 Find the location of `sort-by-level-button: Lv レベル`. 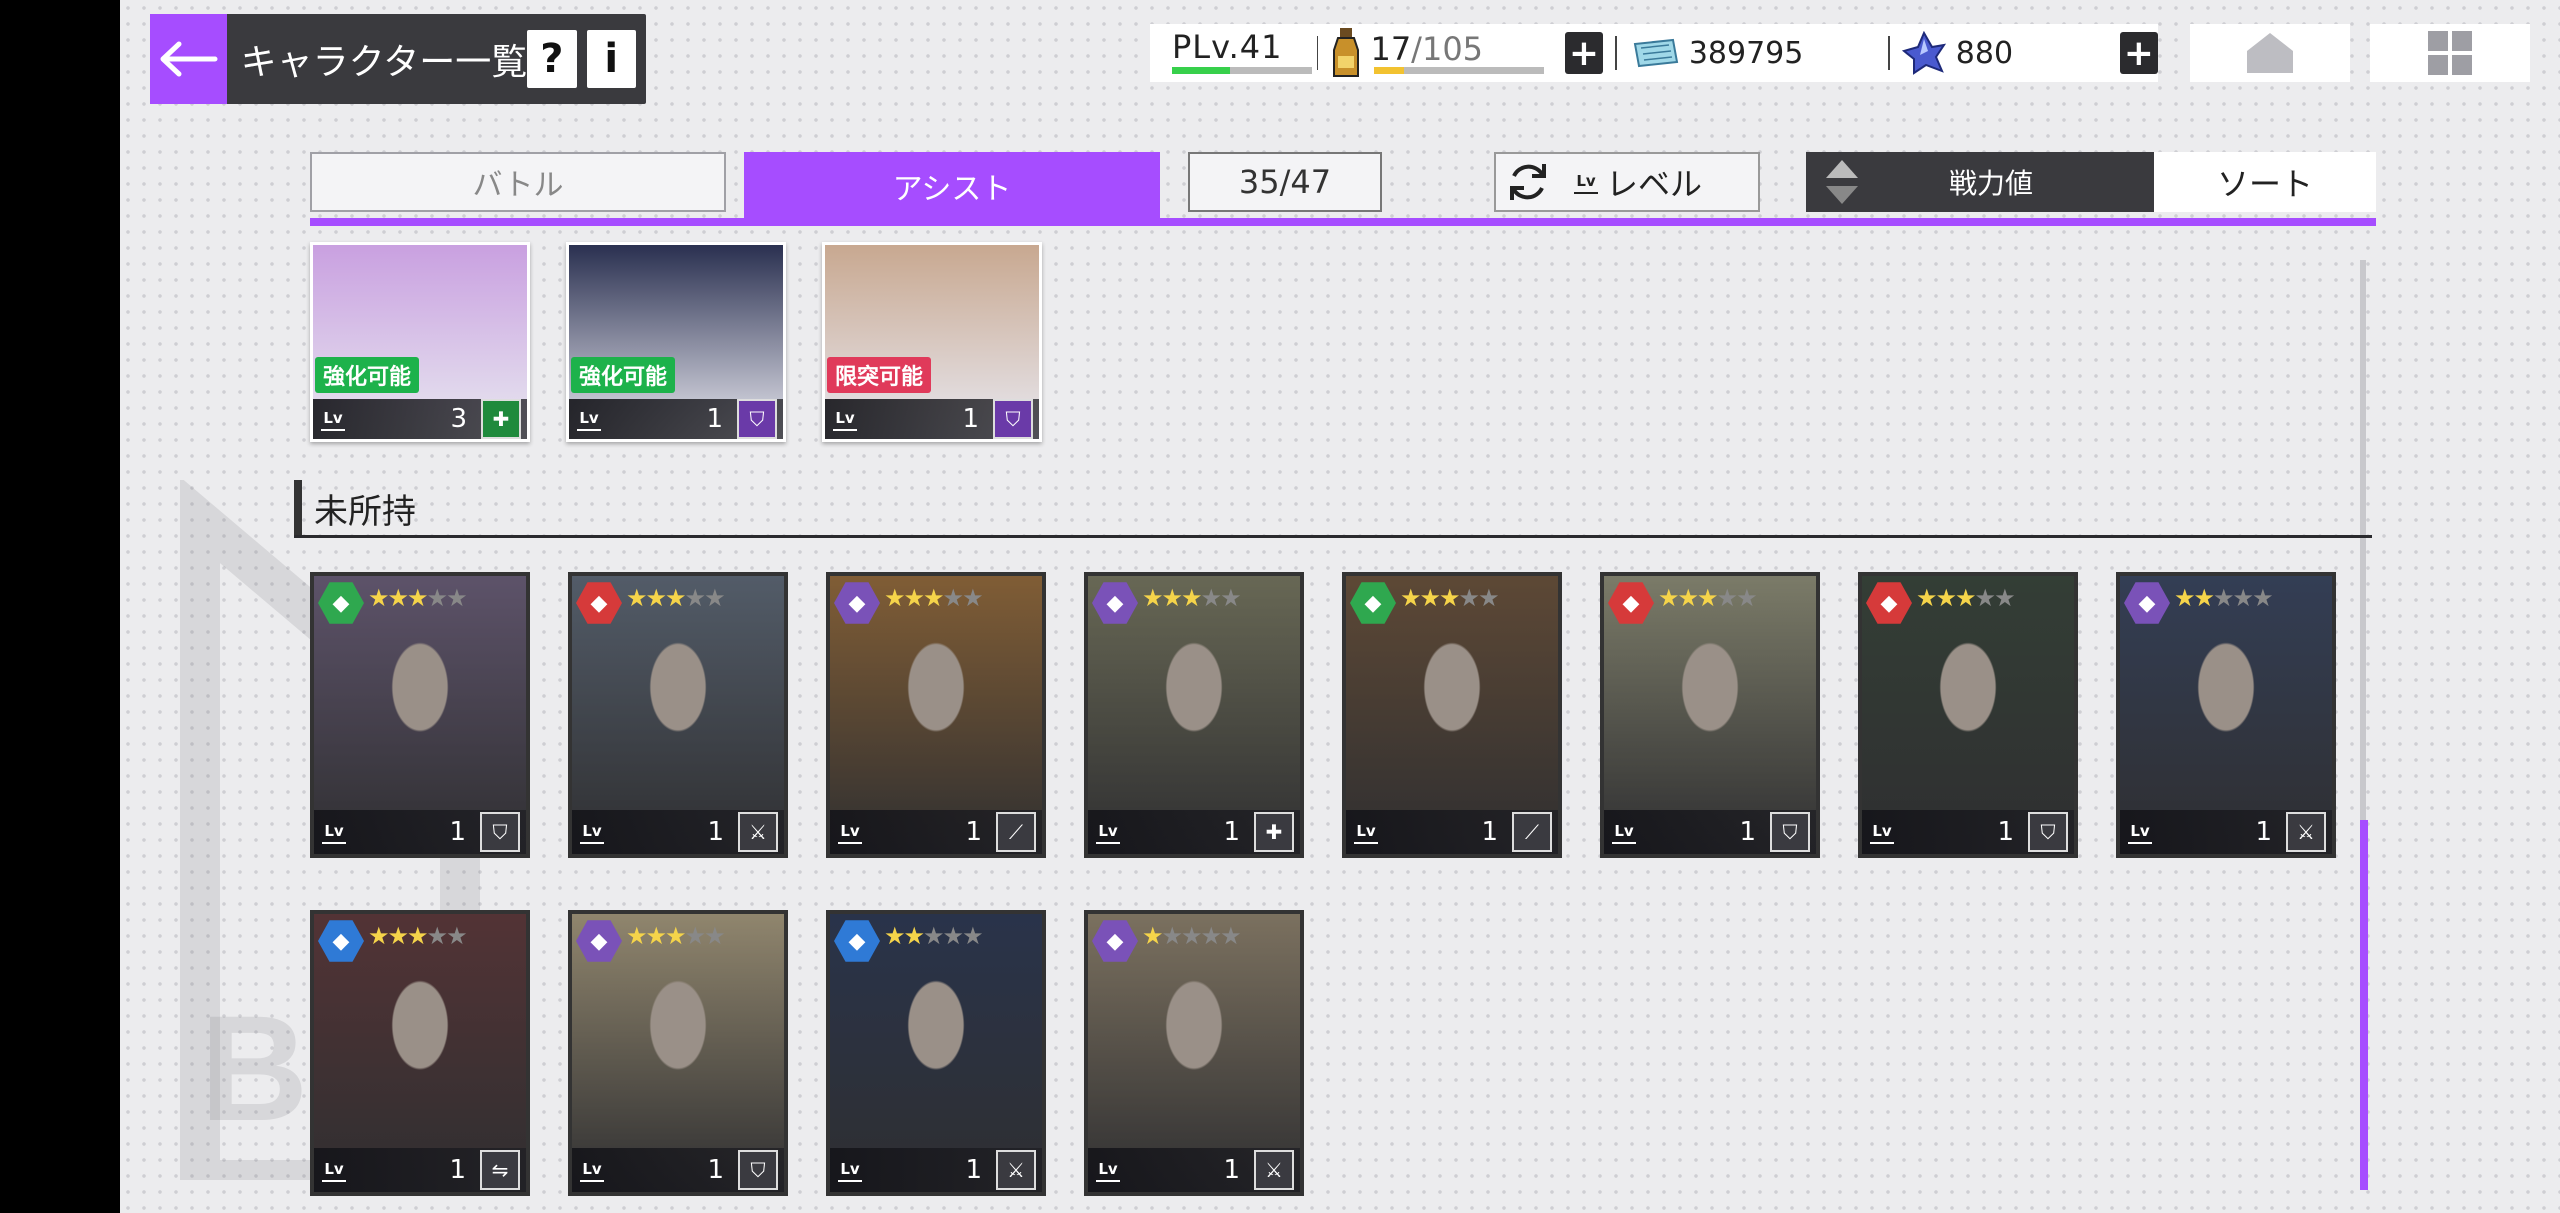

sort-by-level-button: Lv レベル is located at coordinates (1627, 182).